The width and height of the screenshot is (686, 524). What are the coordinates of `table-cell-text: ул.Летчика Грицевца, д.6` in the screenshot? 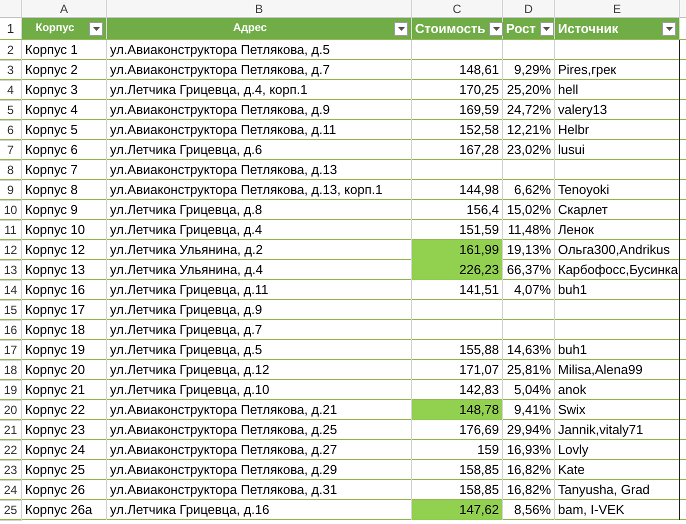 It's located at (186, 150).